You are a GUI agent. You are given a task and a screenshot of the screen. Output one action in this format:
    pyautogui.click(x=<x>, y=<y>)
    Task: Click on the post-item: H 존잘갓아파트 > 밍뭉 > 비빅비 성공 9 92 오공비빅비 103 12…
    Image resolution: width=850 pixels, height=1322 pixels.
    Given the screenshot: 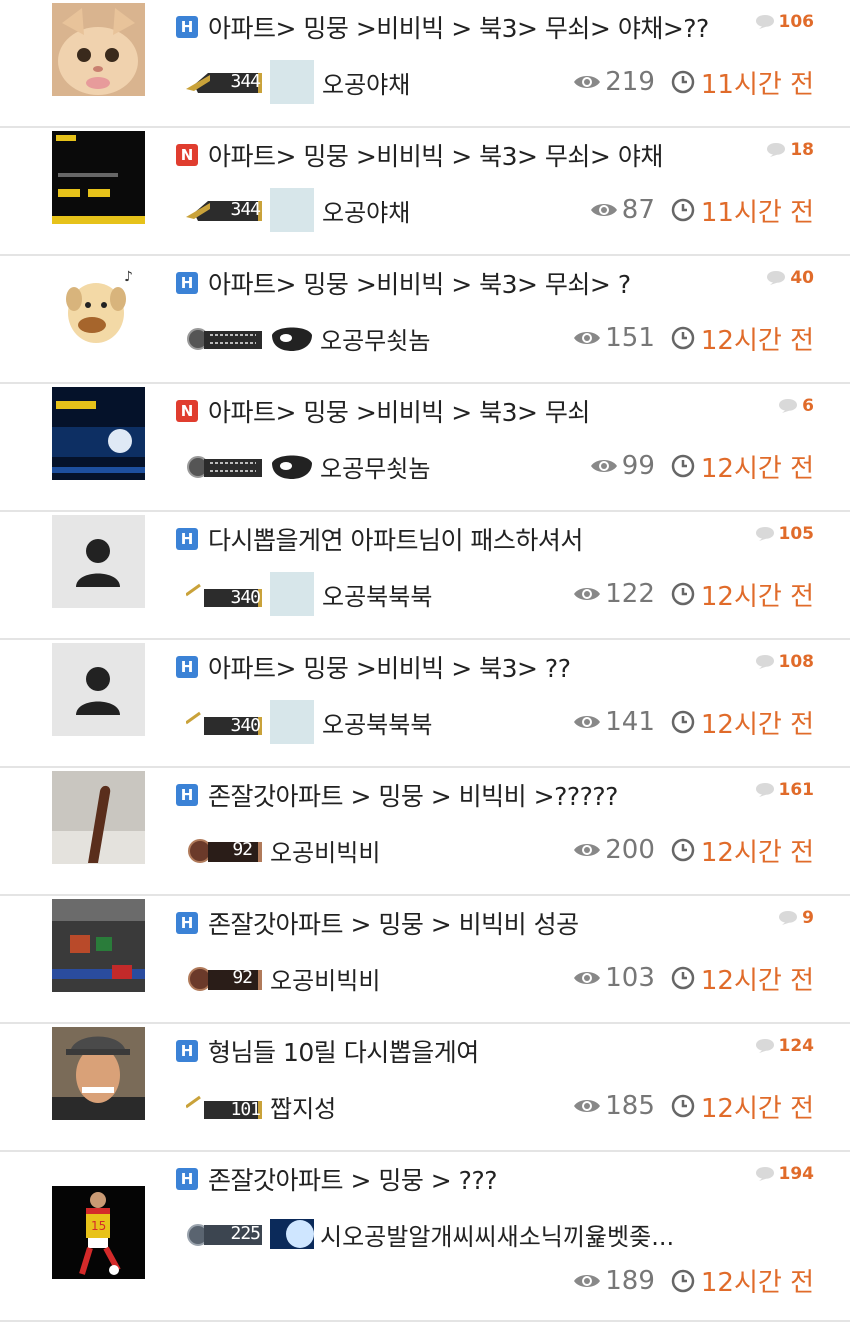 What is the action you would take?
    pyautogui.click(x=425, y=960)
    